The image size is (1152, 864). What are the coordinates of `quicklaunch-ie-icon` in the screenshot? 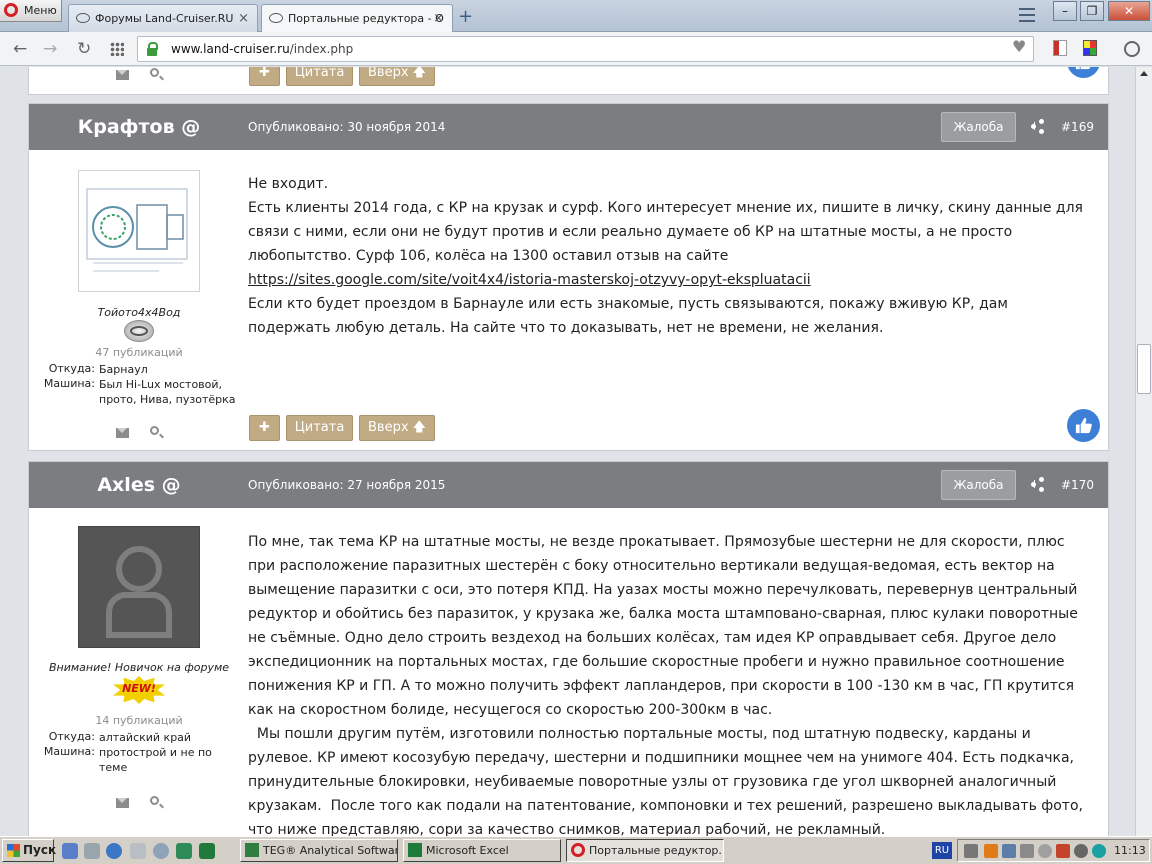 It's located at (114, 851).